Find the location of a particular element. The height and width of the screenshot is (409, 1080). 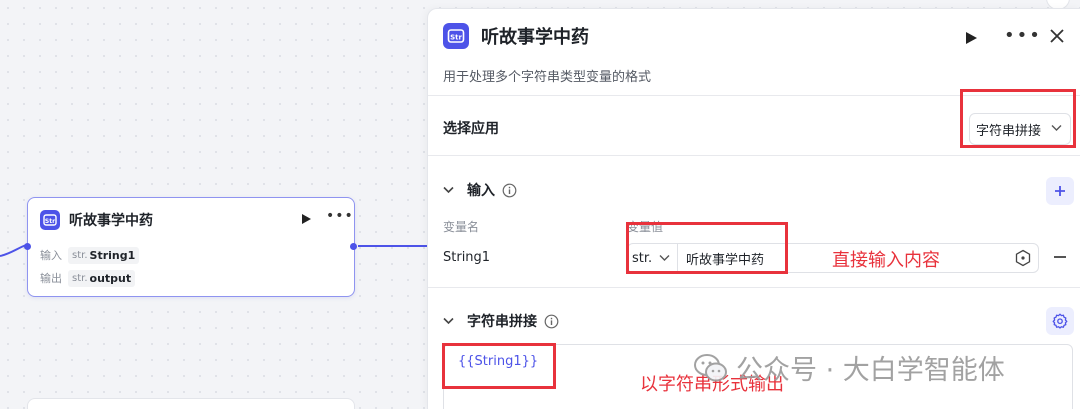

incoming-edge is located at coordinates (13, 250).